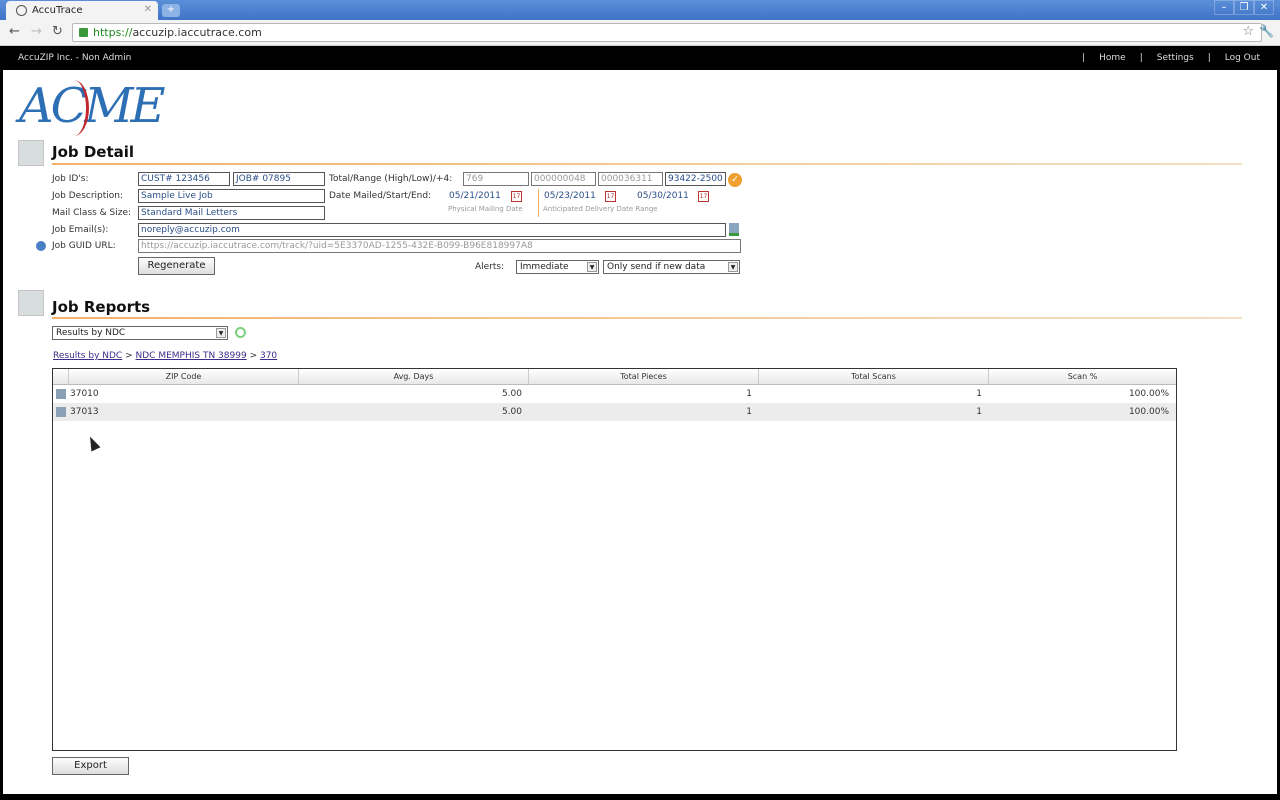 The width and height of the screenshot is (1280, 800). What do you see at coordinates (1242, 58) in the screenshot?
I see `nav-logout-link: Log Out` at bounding box center [1242, 58].